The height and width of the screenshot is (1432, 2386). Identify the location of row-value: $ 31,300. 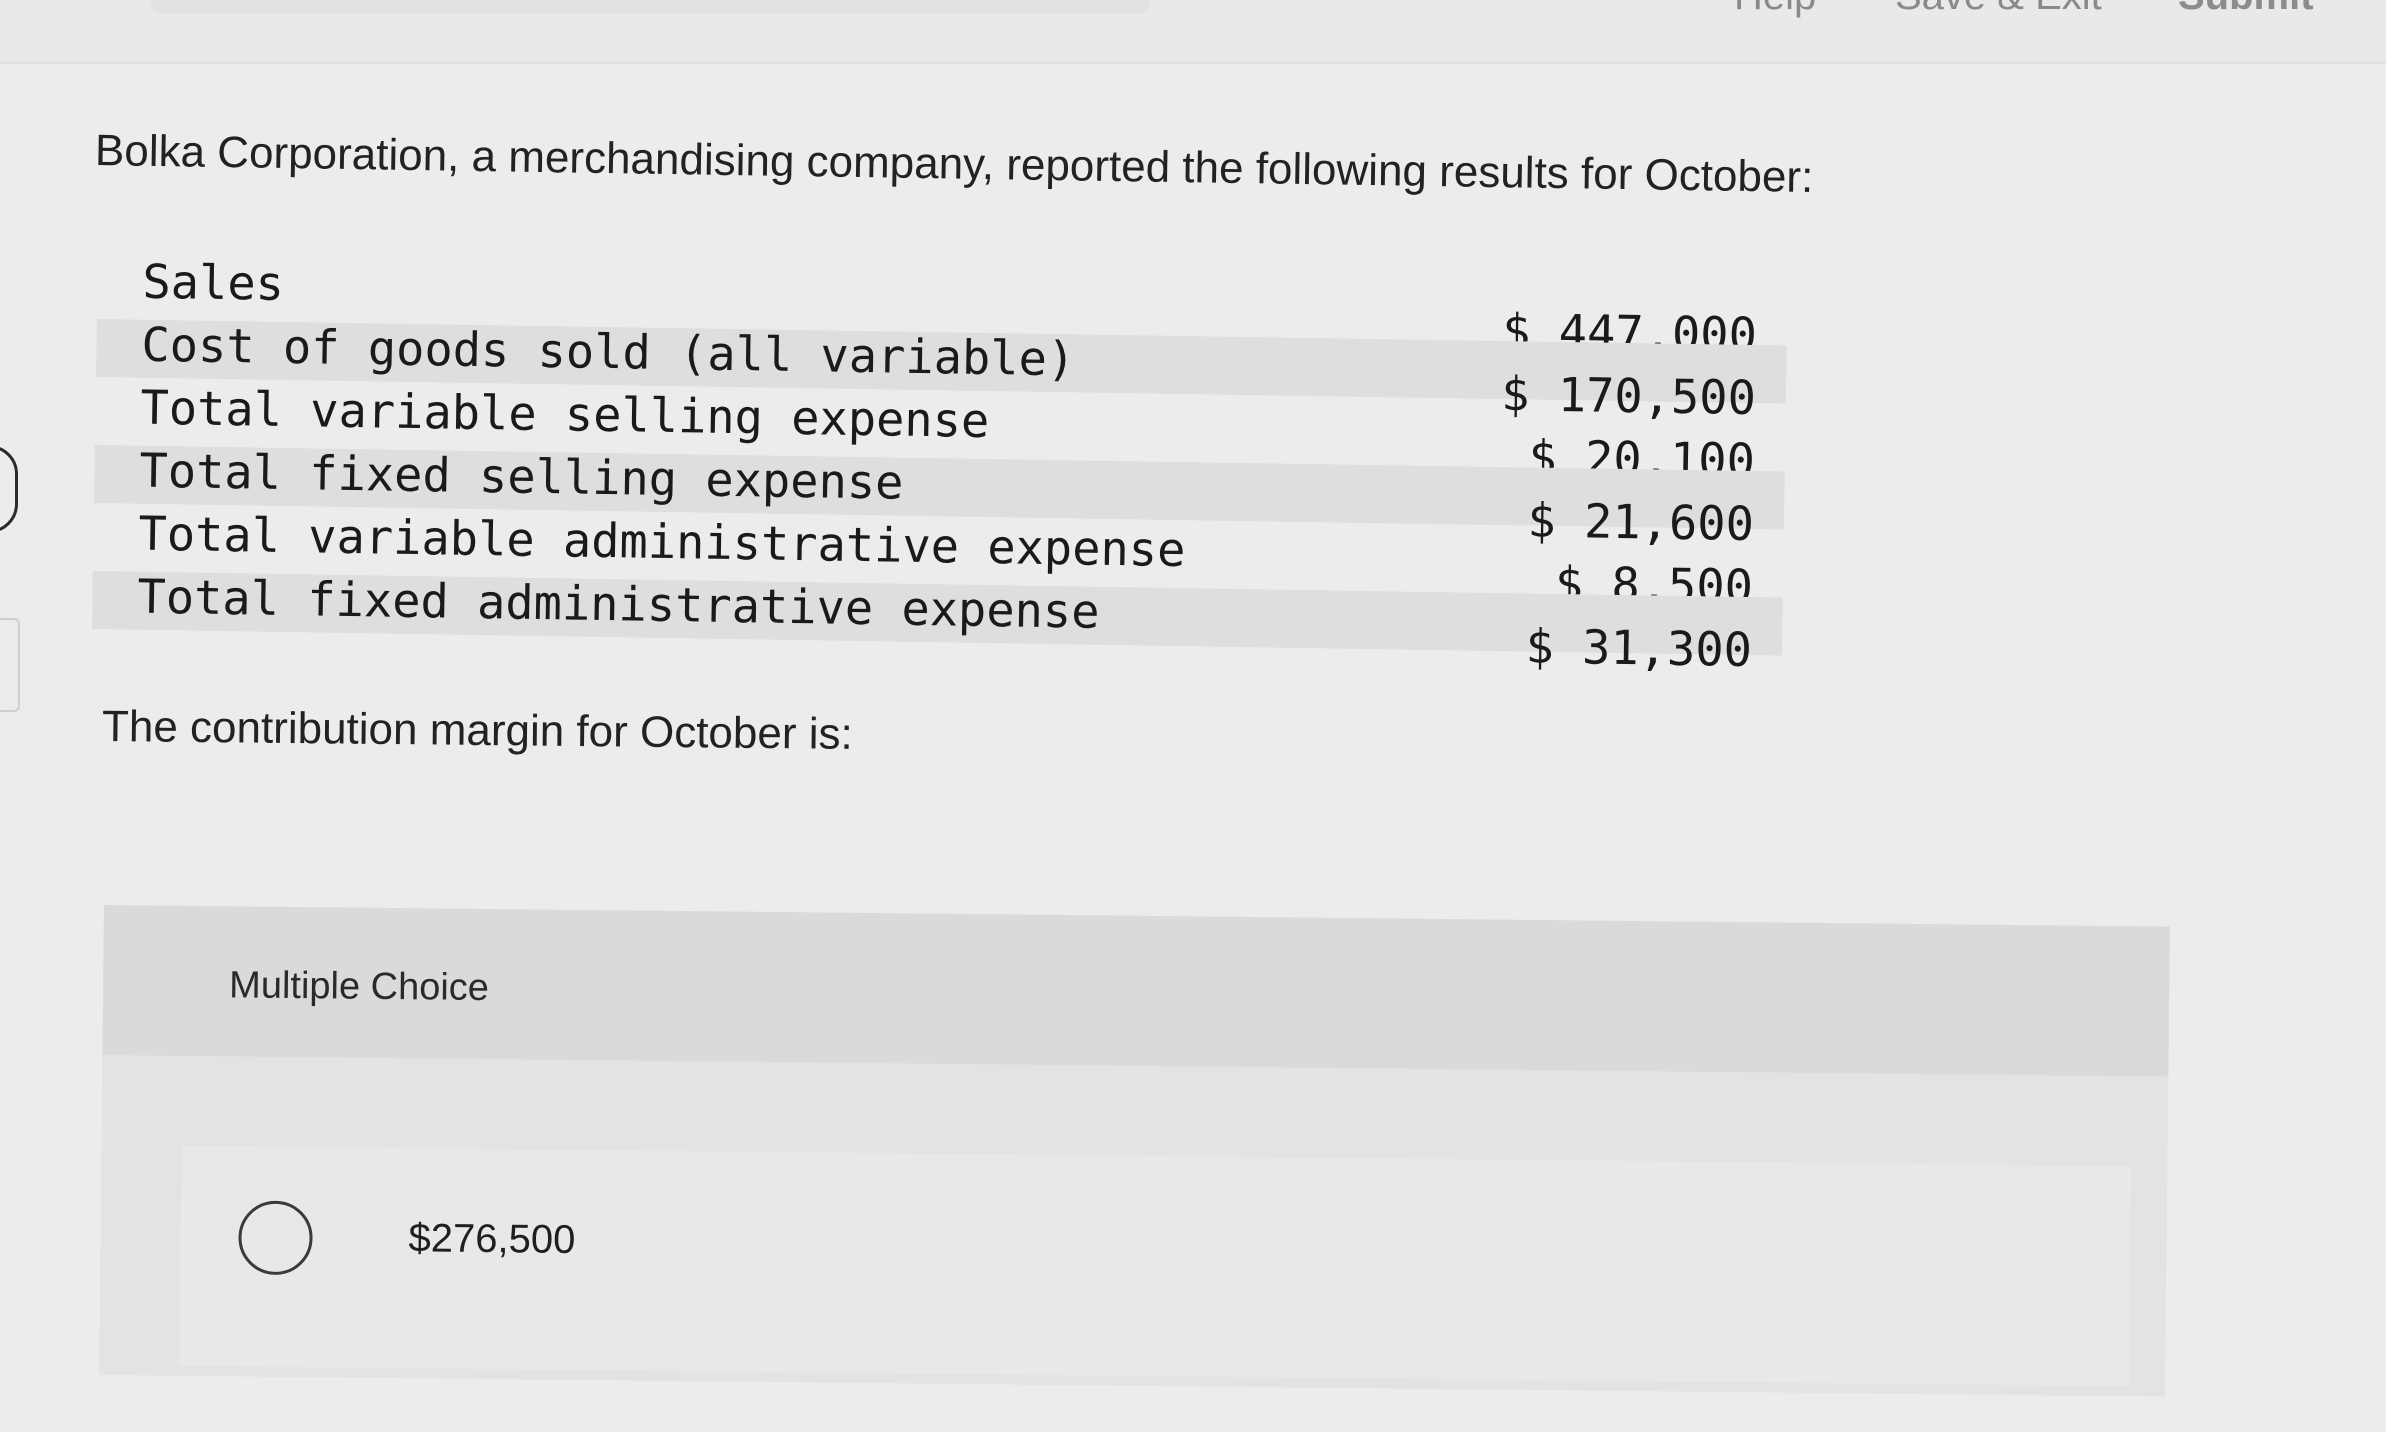
(1639, 649).